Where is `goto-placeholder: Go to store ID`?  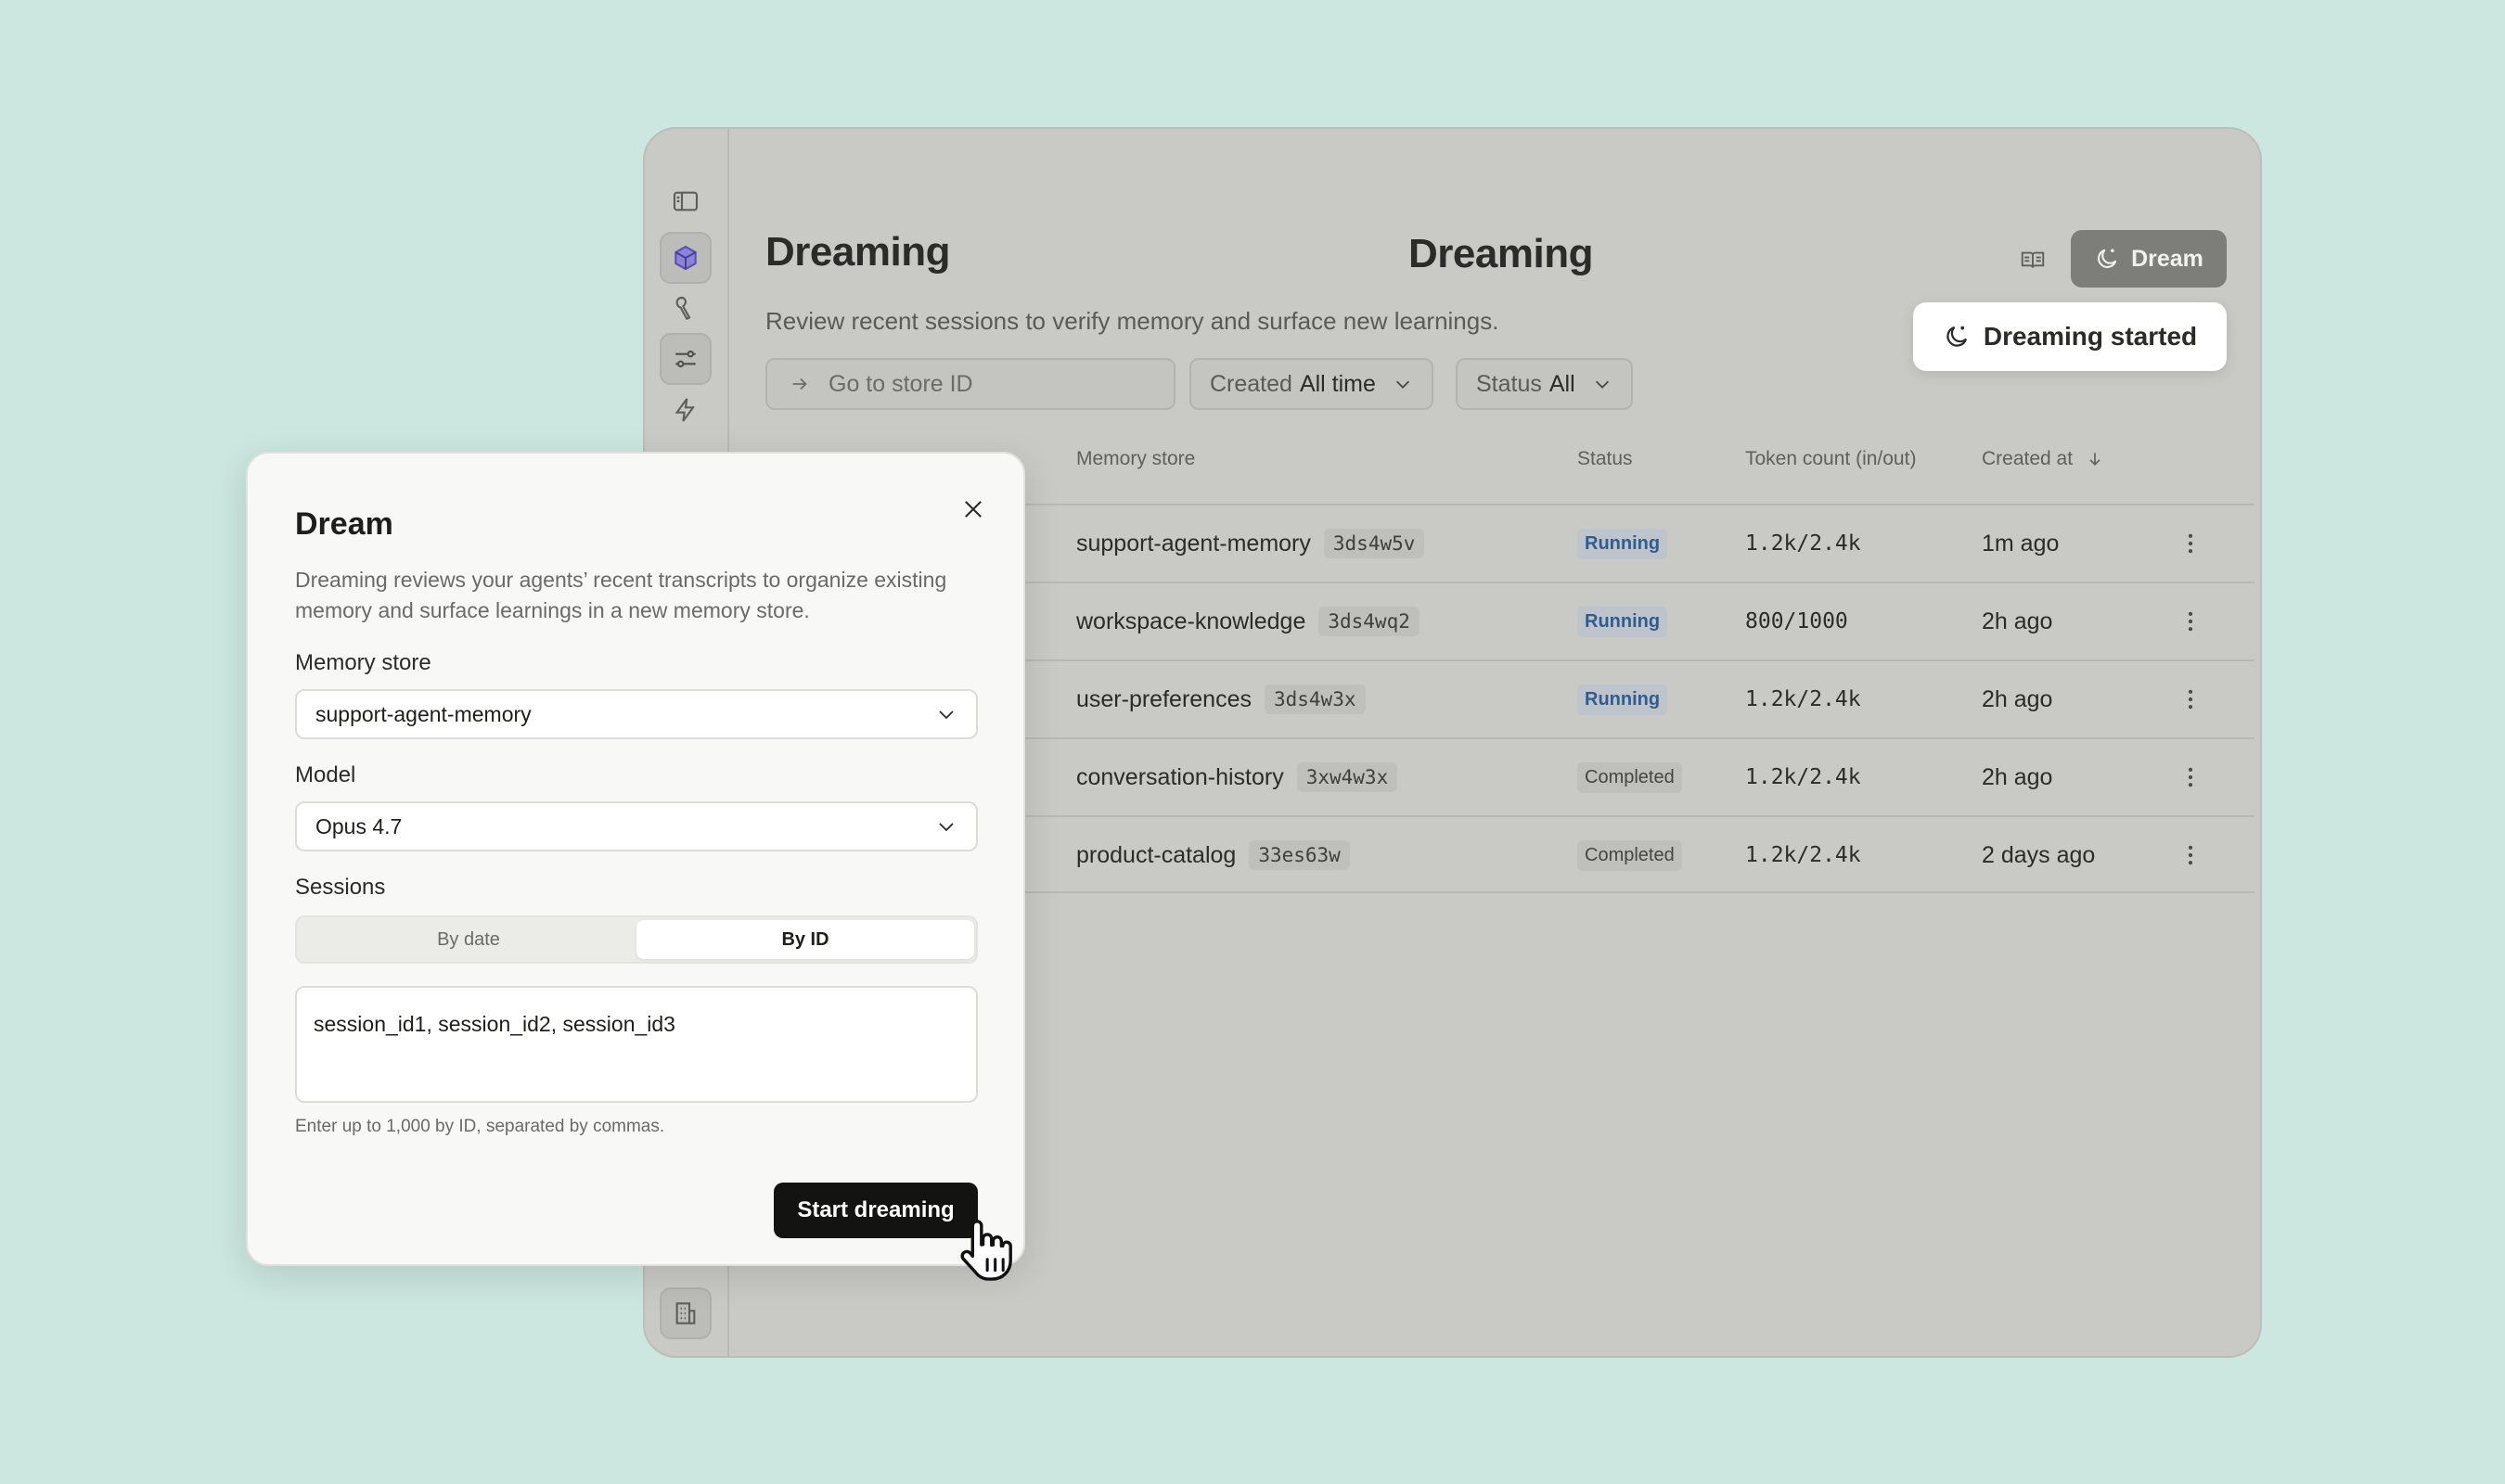 goto-placeholder: Go to store ID is located at coordinates (901, 383).